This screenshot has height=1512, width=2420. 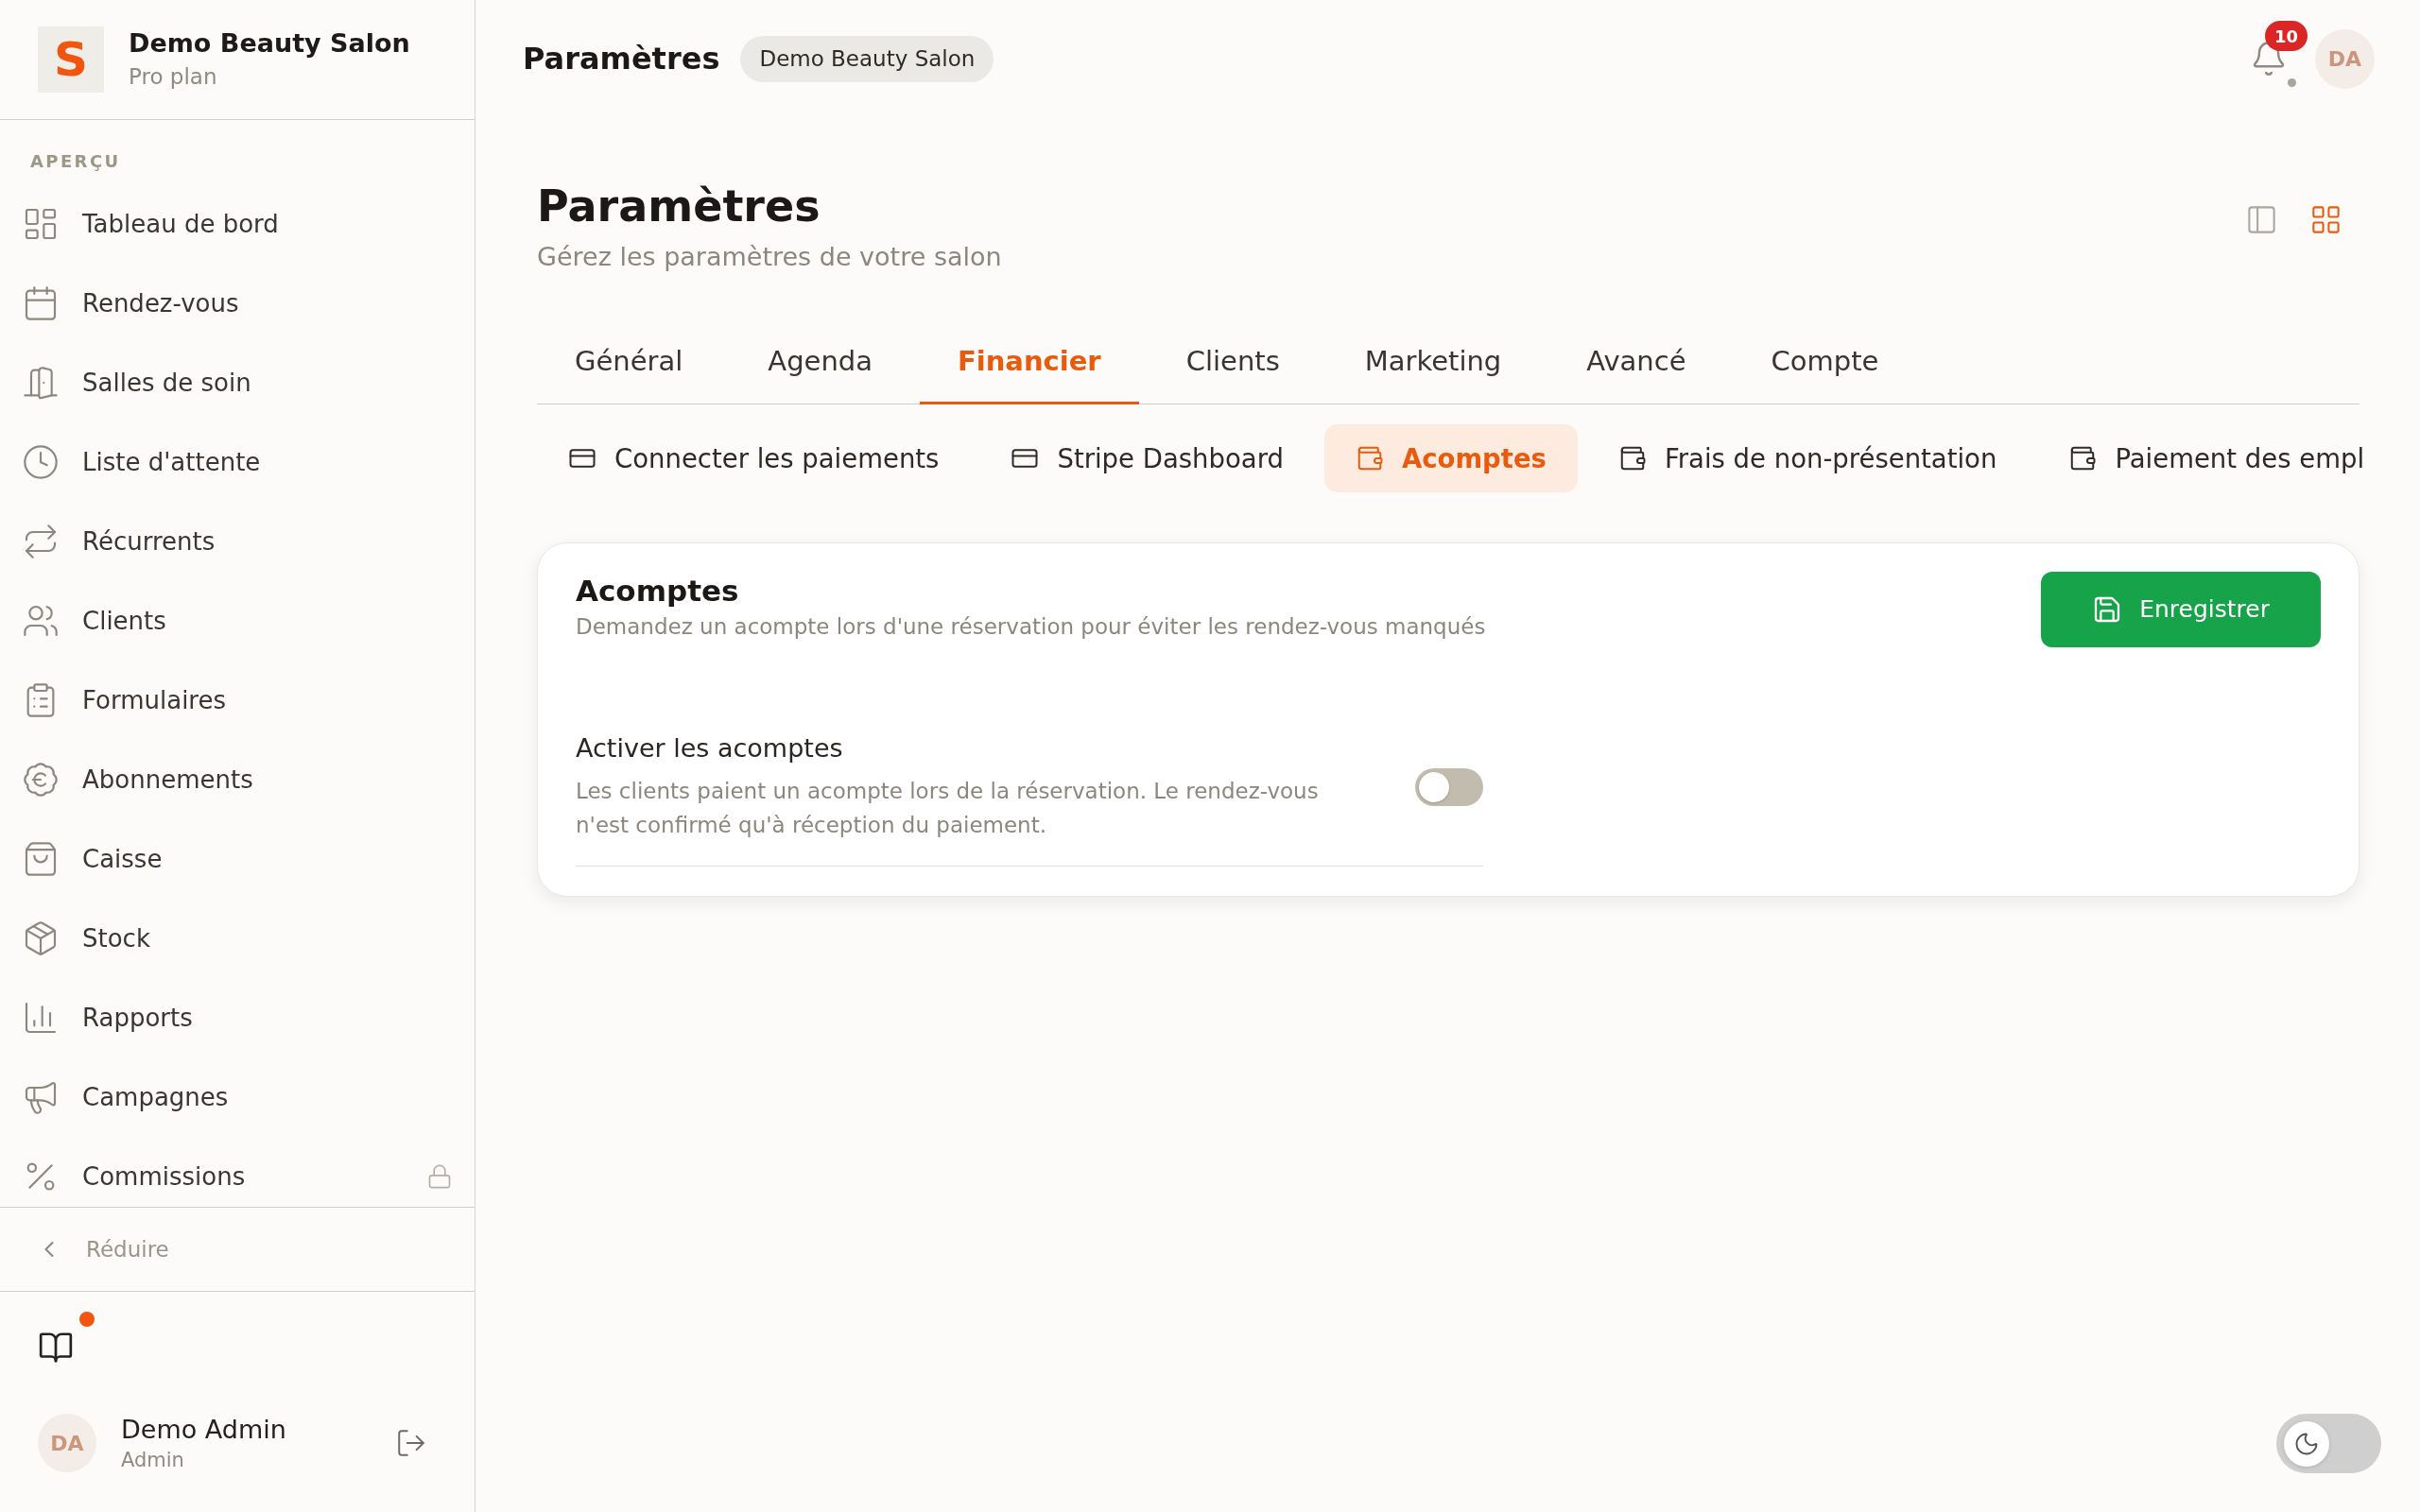 I want to click on user-name: Demo Admin, so click(x=203, y=1430).